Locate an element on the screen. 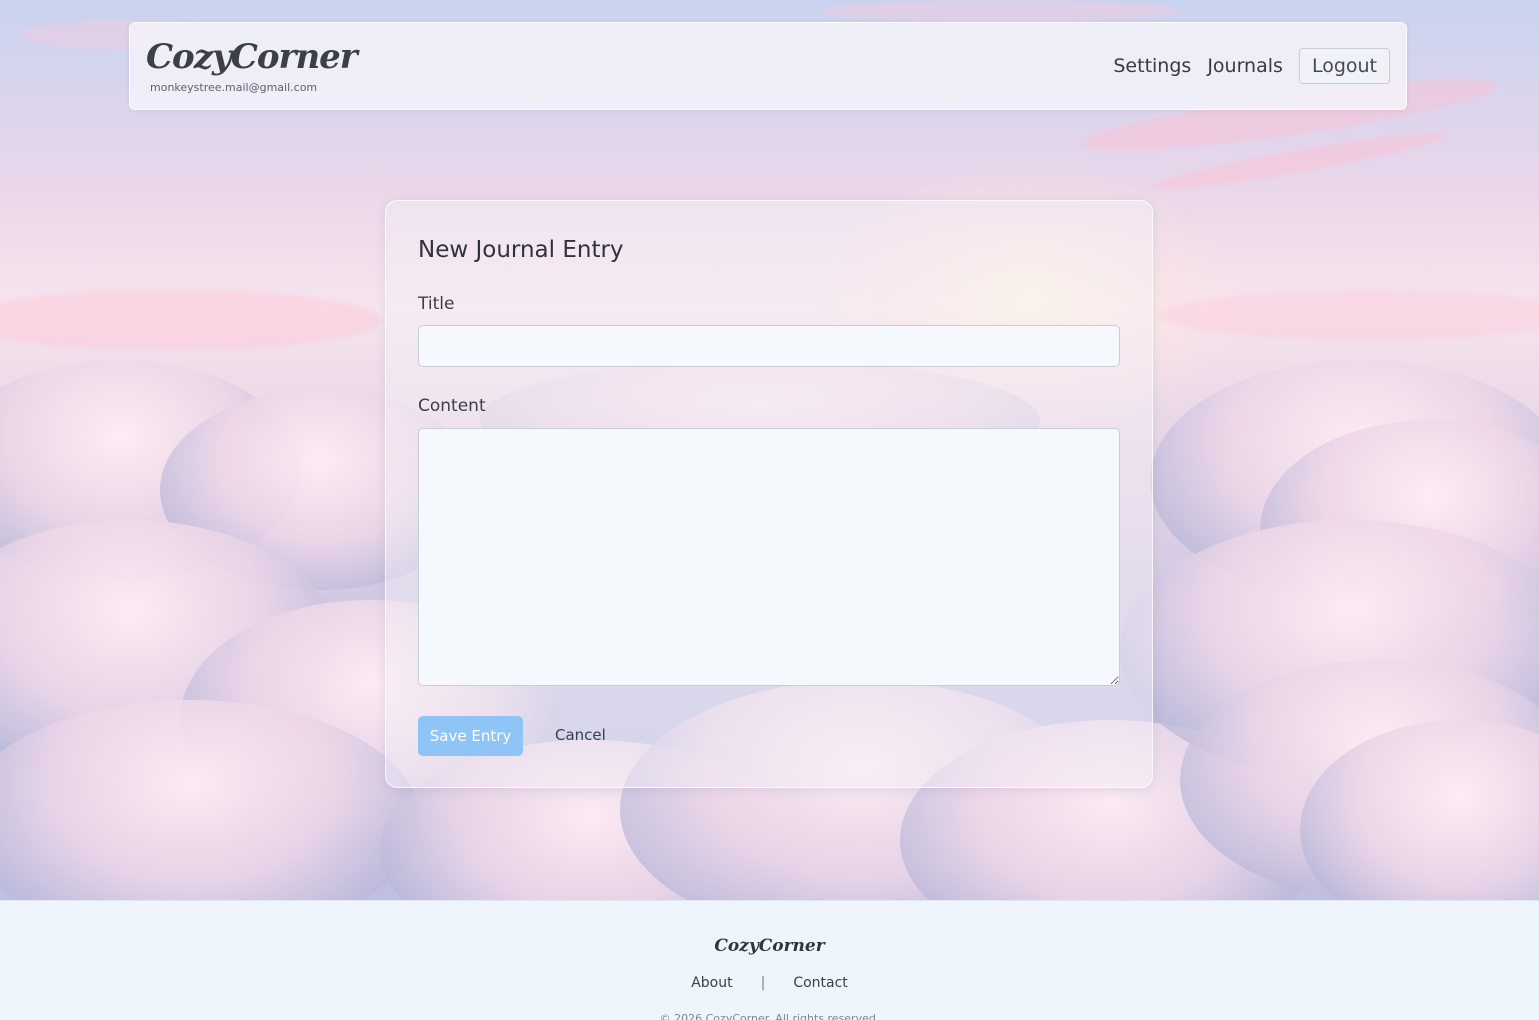 The width and height of the screenshot is (1539, 1020). title-label: Title is located at coordinates (436, 304).